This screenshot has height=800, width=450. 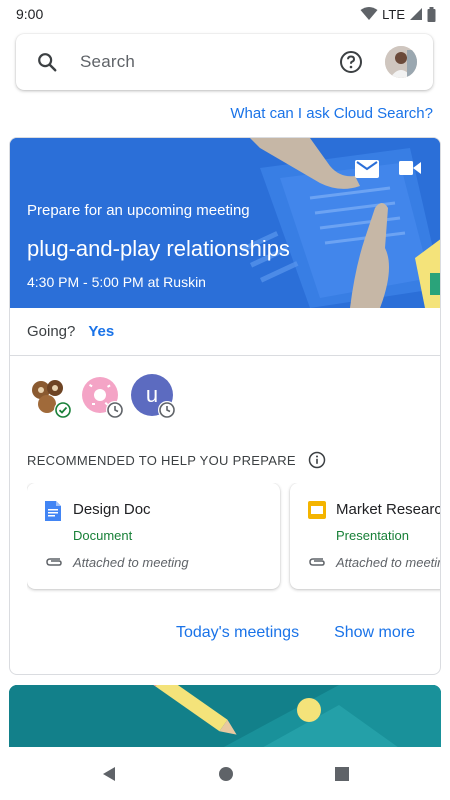 I want to click on attendee-list: u, so click(x=101, y=396).